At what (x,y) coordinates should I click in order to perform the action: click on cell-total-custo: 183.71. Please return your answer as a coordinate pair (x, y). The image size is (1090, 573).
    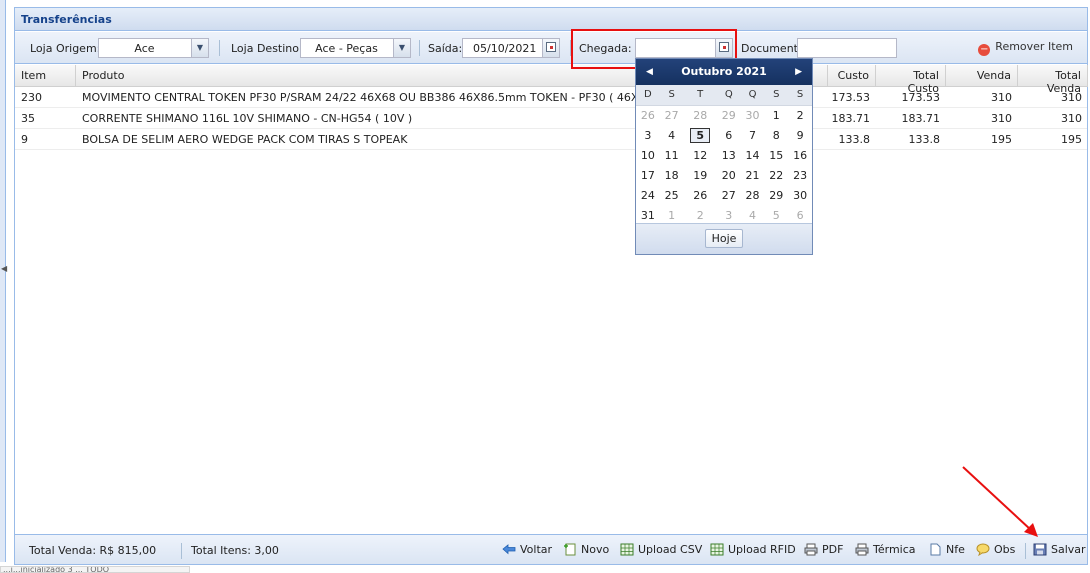
    Looking at the image, I should click on (921, 118).